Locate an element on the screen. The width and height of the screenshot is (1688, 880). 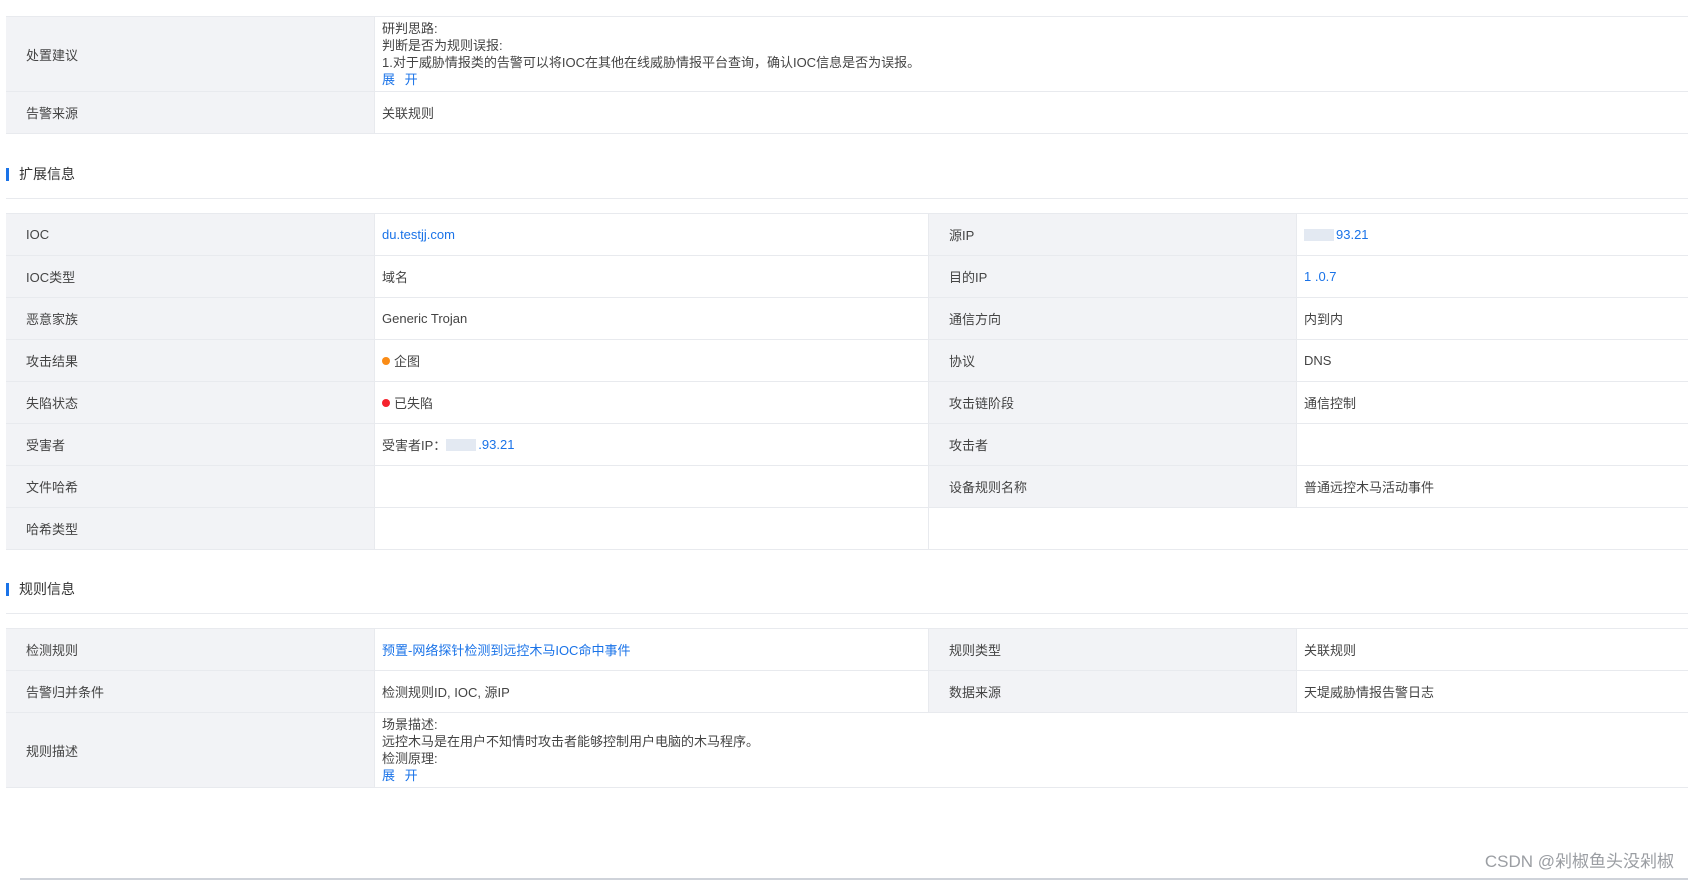
rule-desc-line: 远控木马是在用户不知情时攻击者能够控制用户电脑的木马程序。 is located at coordinates (571, 741).